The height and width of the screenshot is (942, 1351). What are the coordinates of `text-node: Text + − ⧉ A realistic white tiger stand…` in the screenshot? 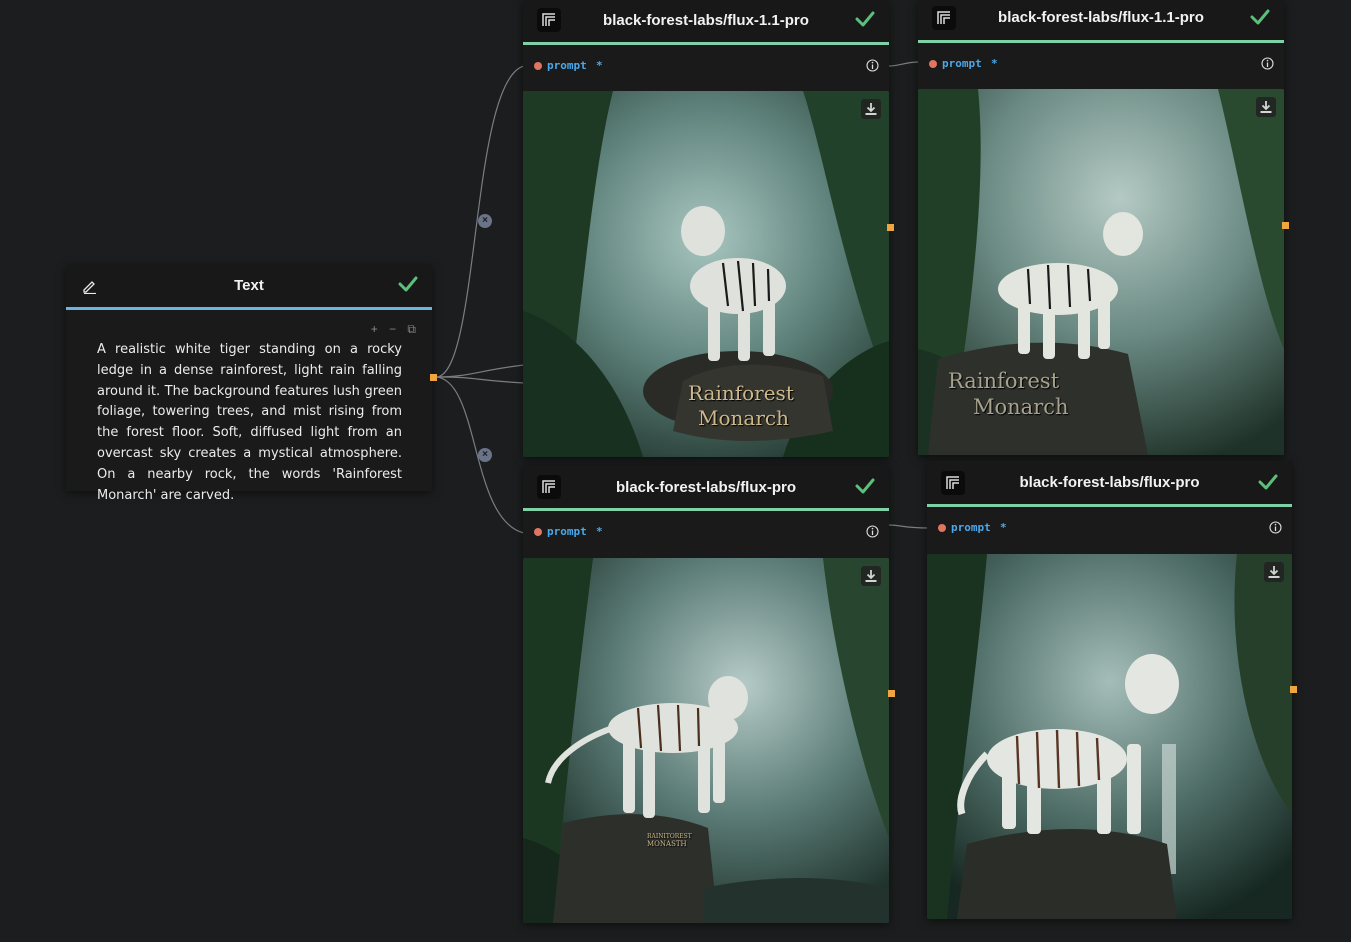 It's located at (249, 384).